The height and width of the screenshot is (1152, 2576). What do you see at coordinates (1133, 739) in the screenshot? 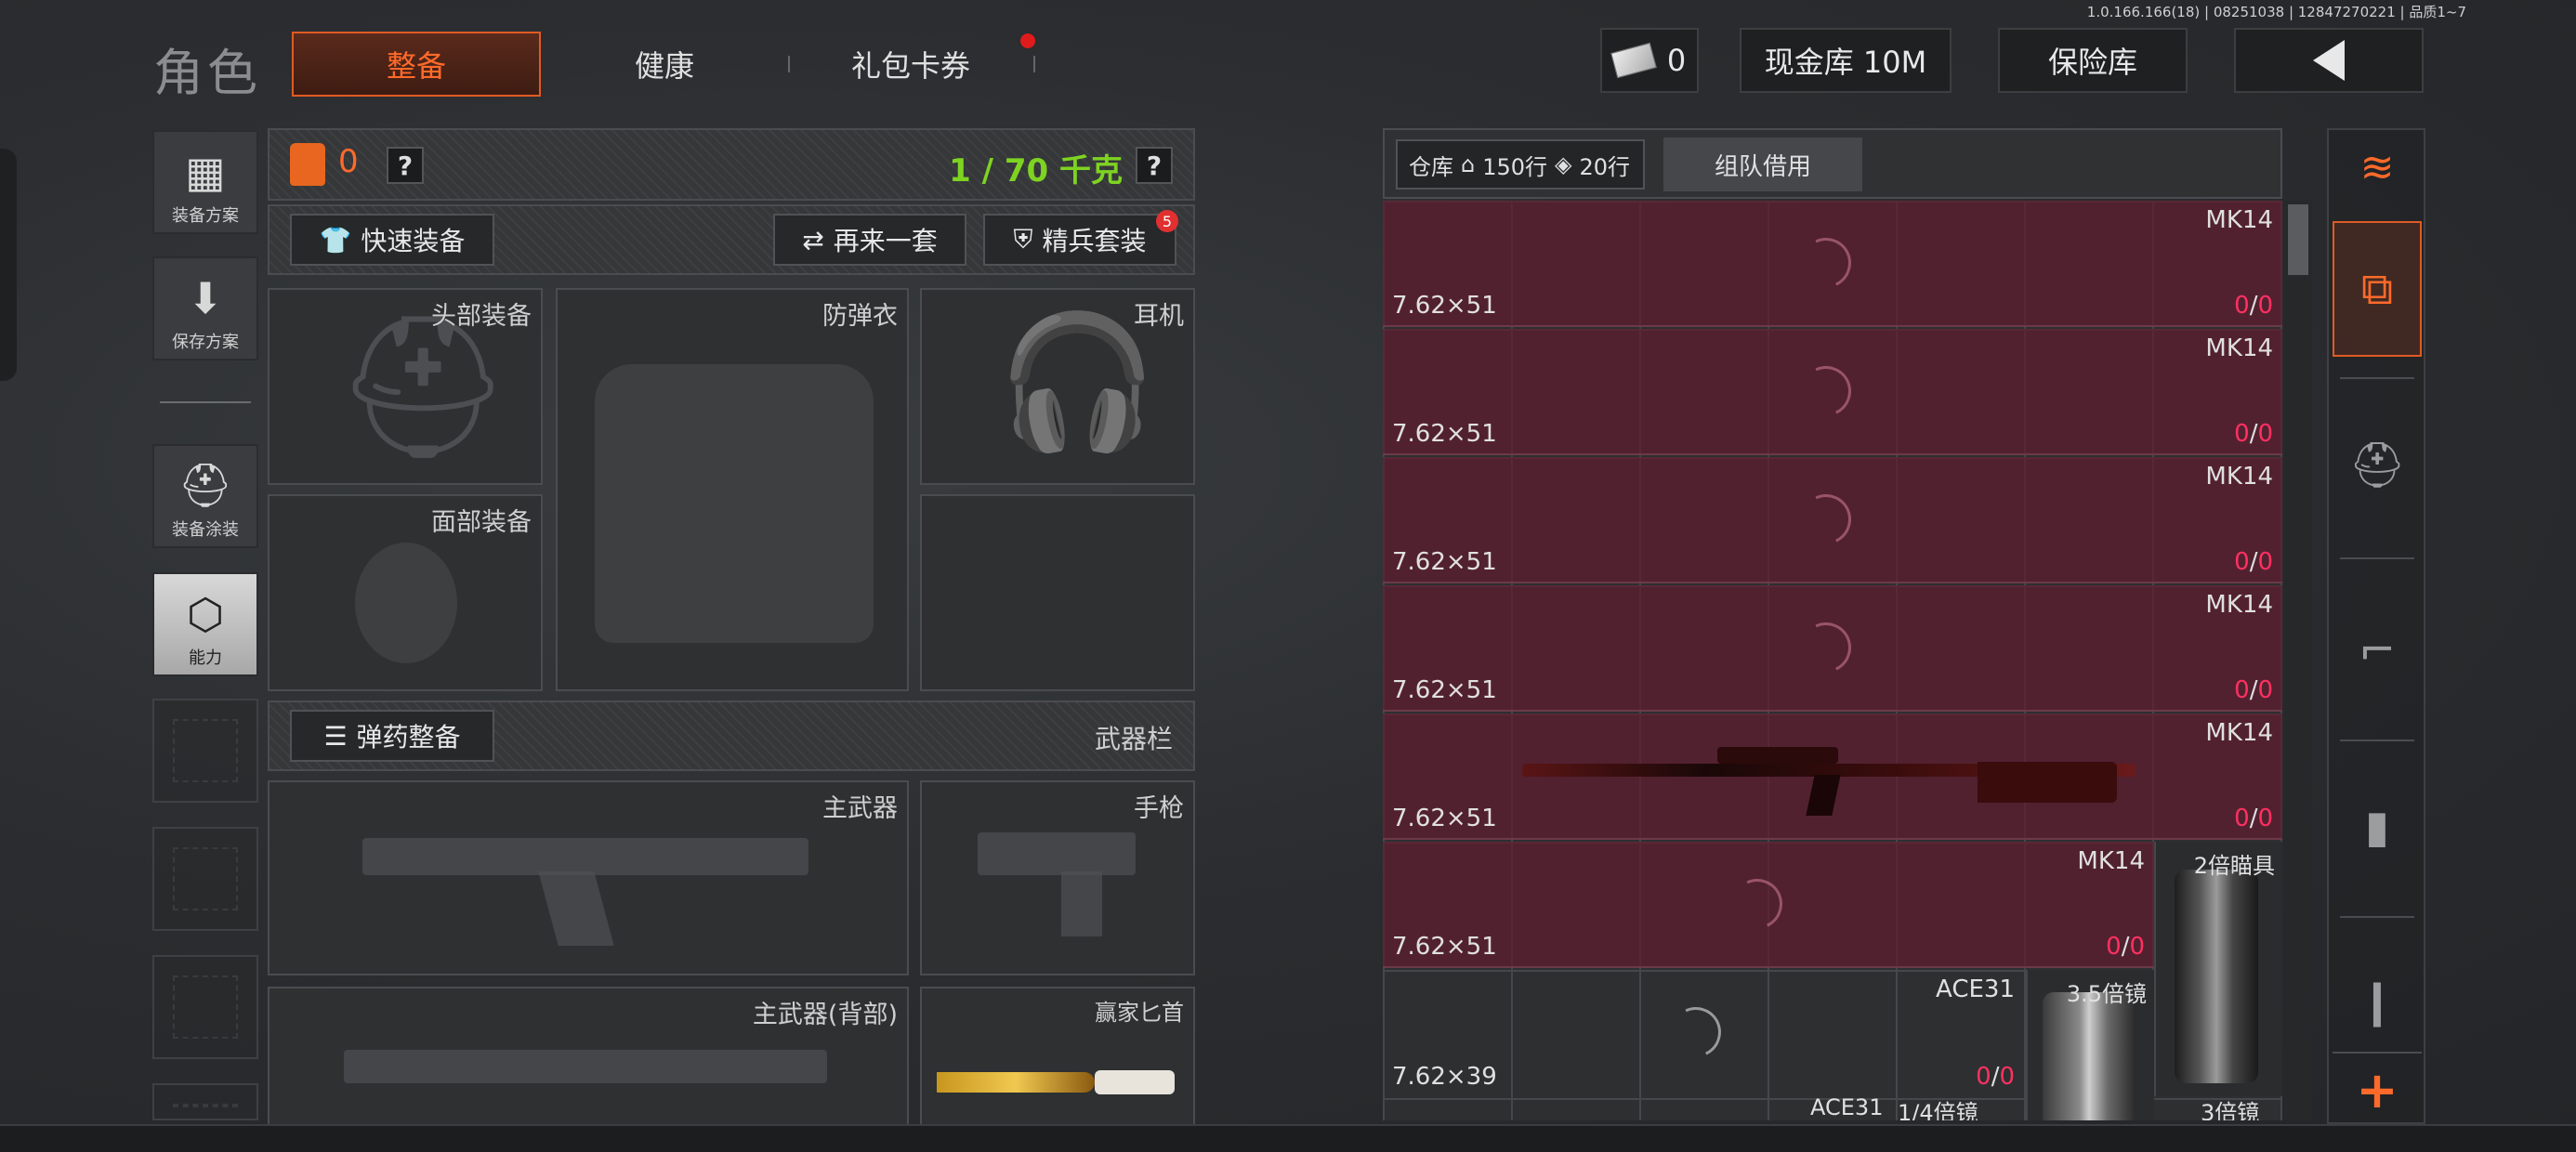
I see `weapon-bar-label: 武器栏` at bounding box center [1133, 739].